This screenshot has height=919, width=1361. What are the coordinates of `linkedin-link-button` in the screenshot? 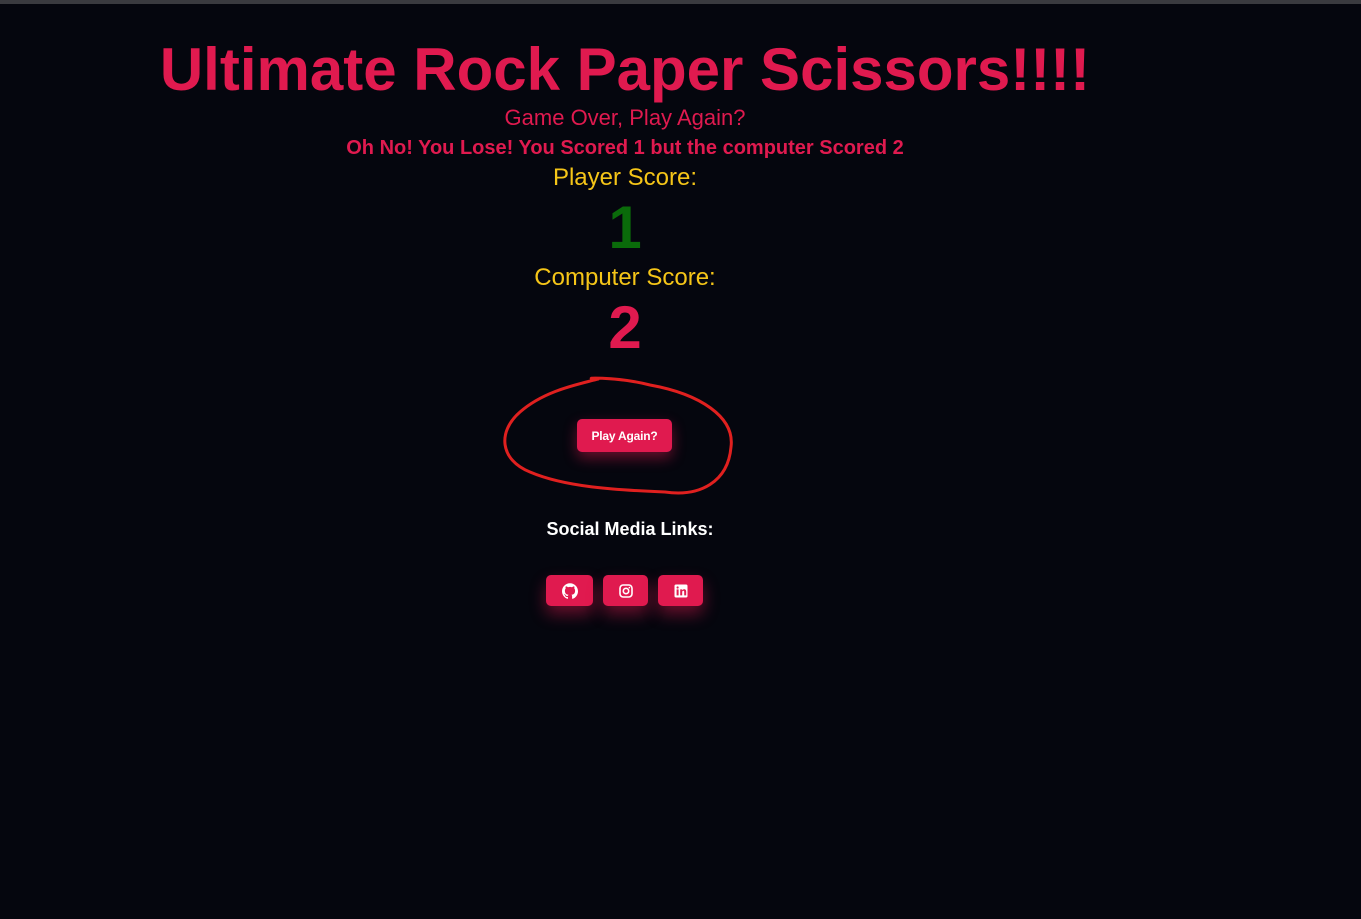 It's located at (680, 590).